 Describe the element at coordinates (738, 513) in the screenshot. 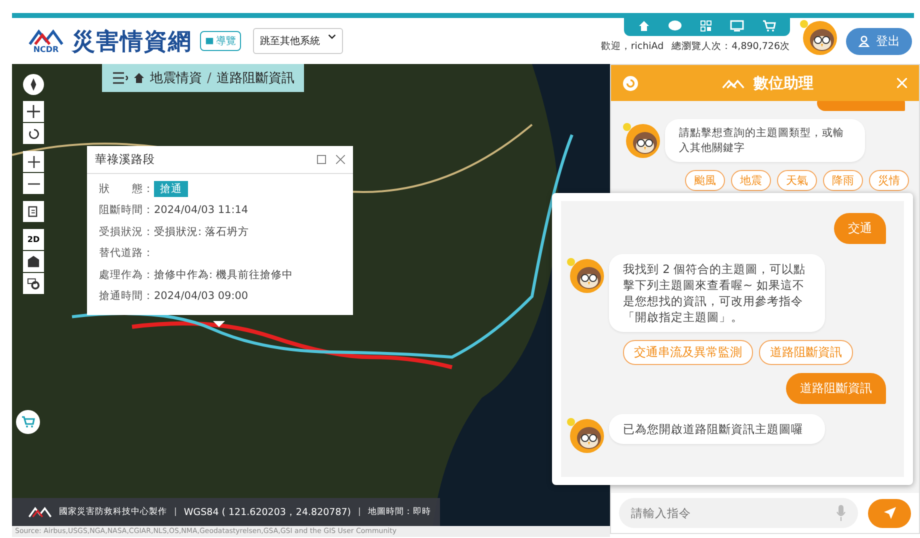

I see `command-input: 請輸入指令` at that location.